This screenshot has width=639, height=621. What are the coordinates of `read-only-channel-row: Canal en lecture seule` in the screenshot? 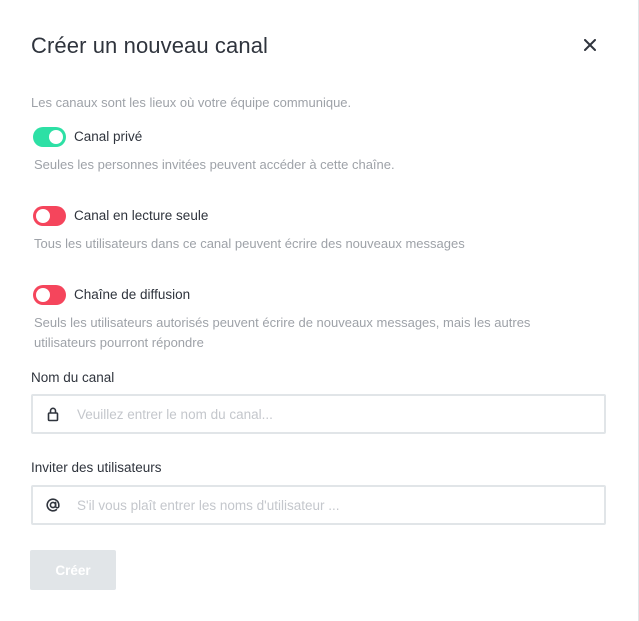 It's located at (120, 216).